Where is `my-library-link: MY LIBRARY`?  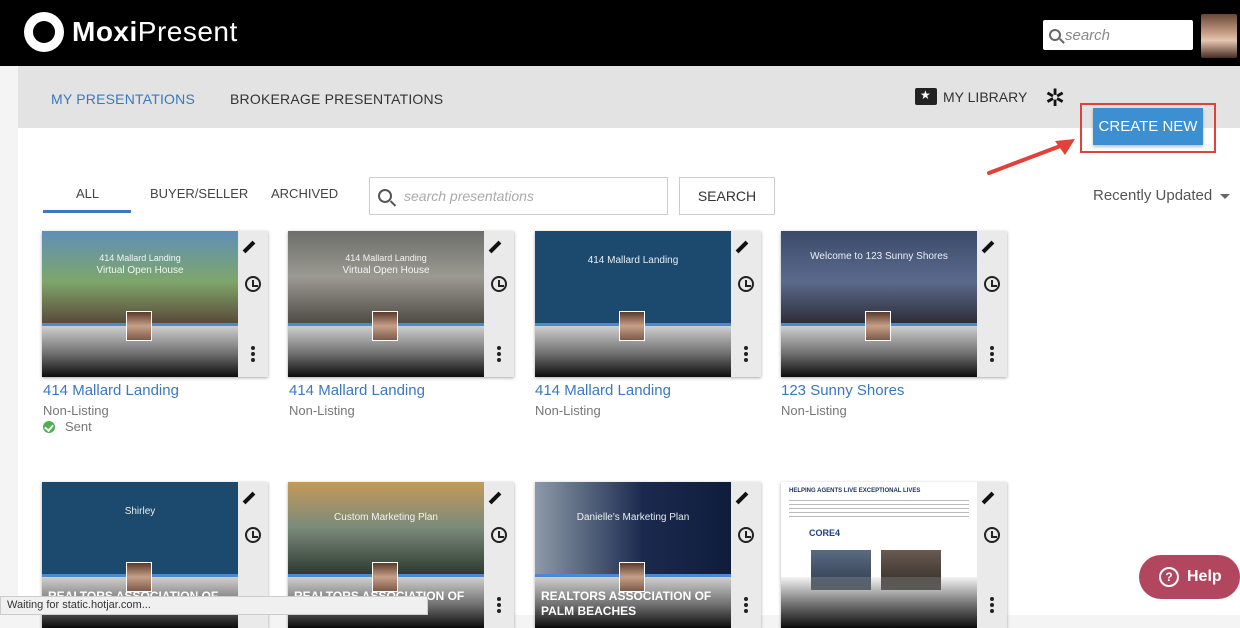 my-library-link: MY LIBRARY is located at coordinates (971, 96).